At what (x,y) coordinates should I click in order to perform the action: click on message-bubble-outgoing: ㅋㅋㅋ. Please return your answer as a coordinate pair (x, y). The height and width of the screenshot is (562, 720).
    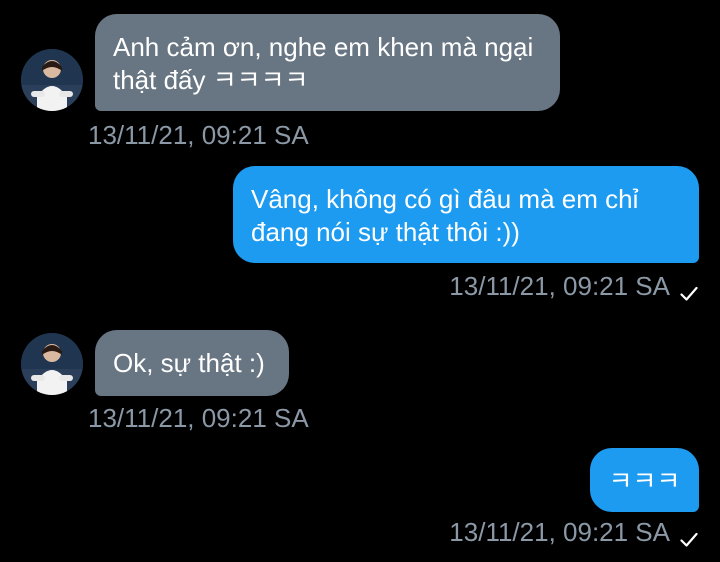
    Looking at the image, I should click on (644, 480).